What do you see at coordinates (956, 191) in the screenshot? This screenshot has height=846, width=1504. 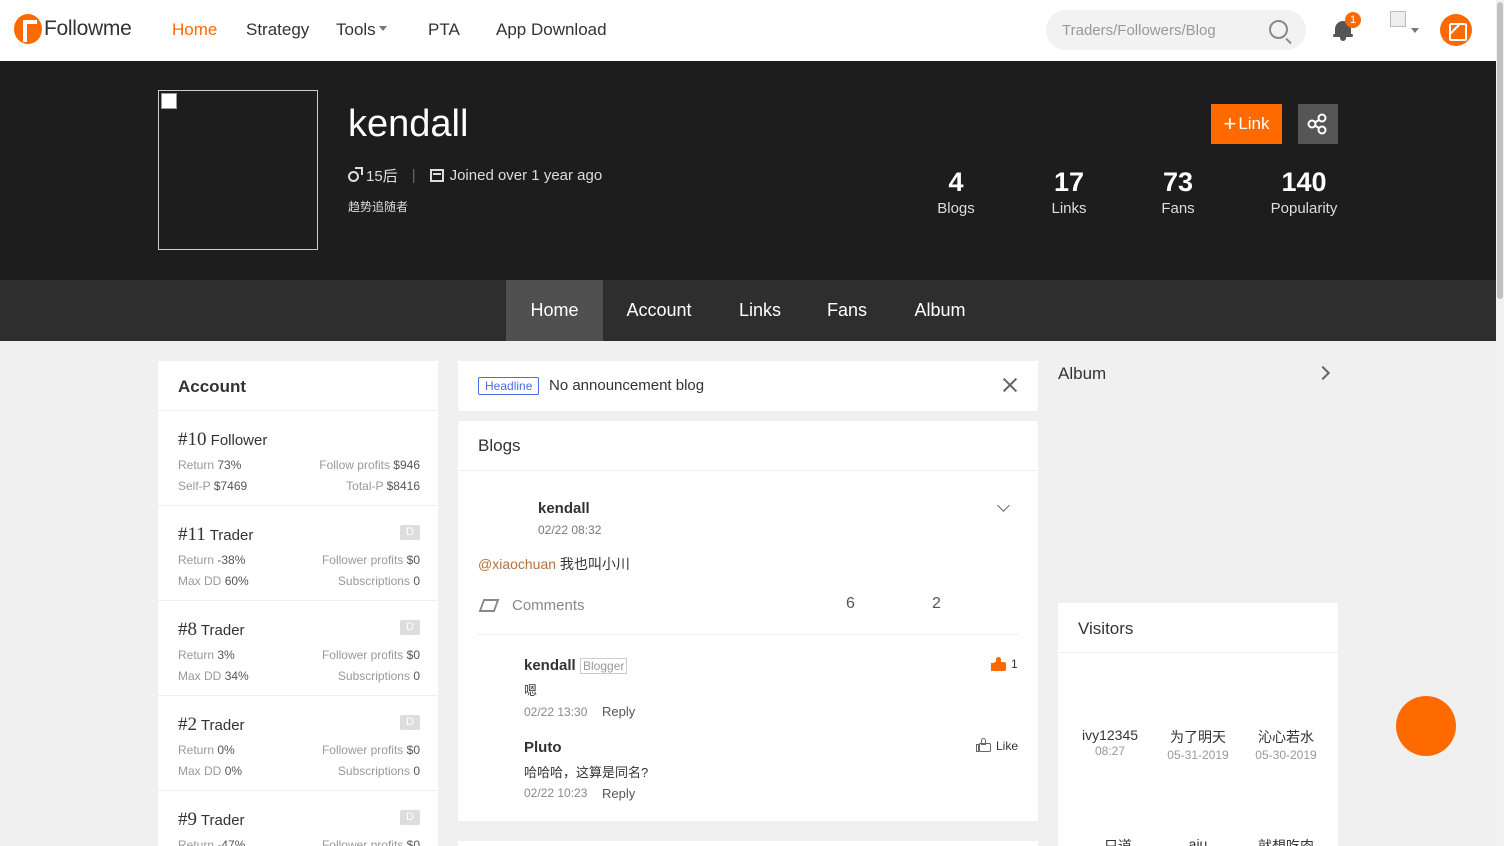 I see `stat-blogs: 4 Blogs` at bounding box center [956, 191].